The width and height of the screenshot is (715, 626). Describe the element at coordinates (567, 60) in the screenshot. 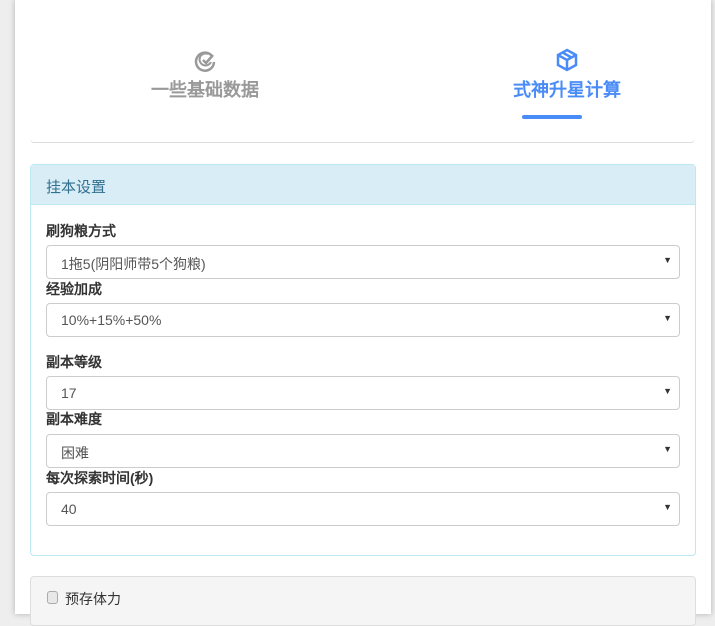

I see `cube-icon` at that location.